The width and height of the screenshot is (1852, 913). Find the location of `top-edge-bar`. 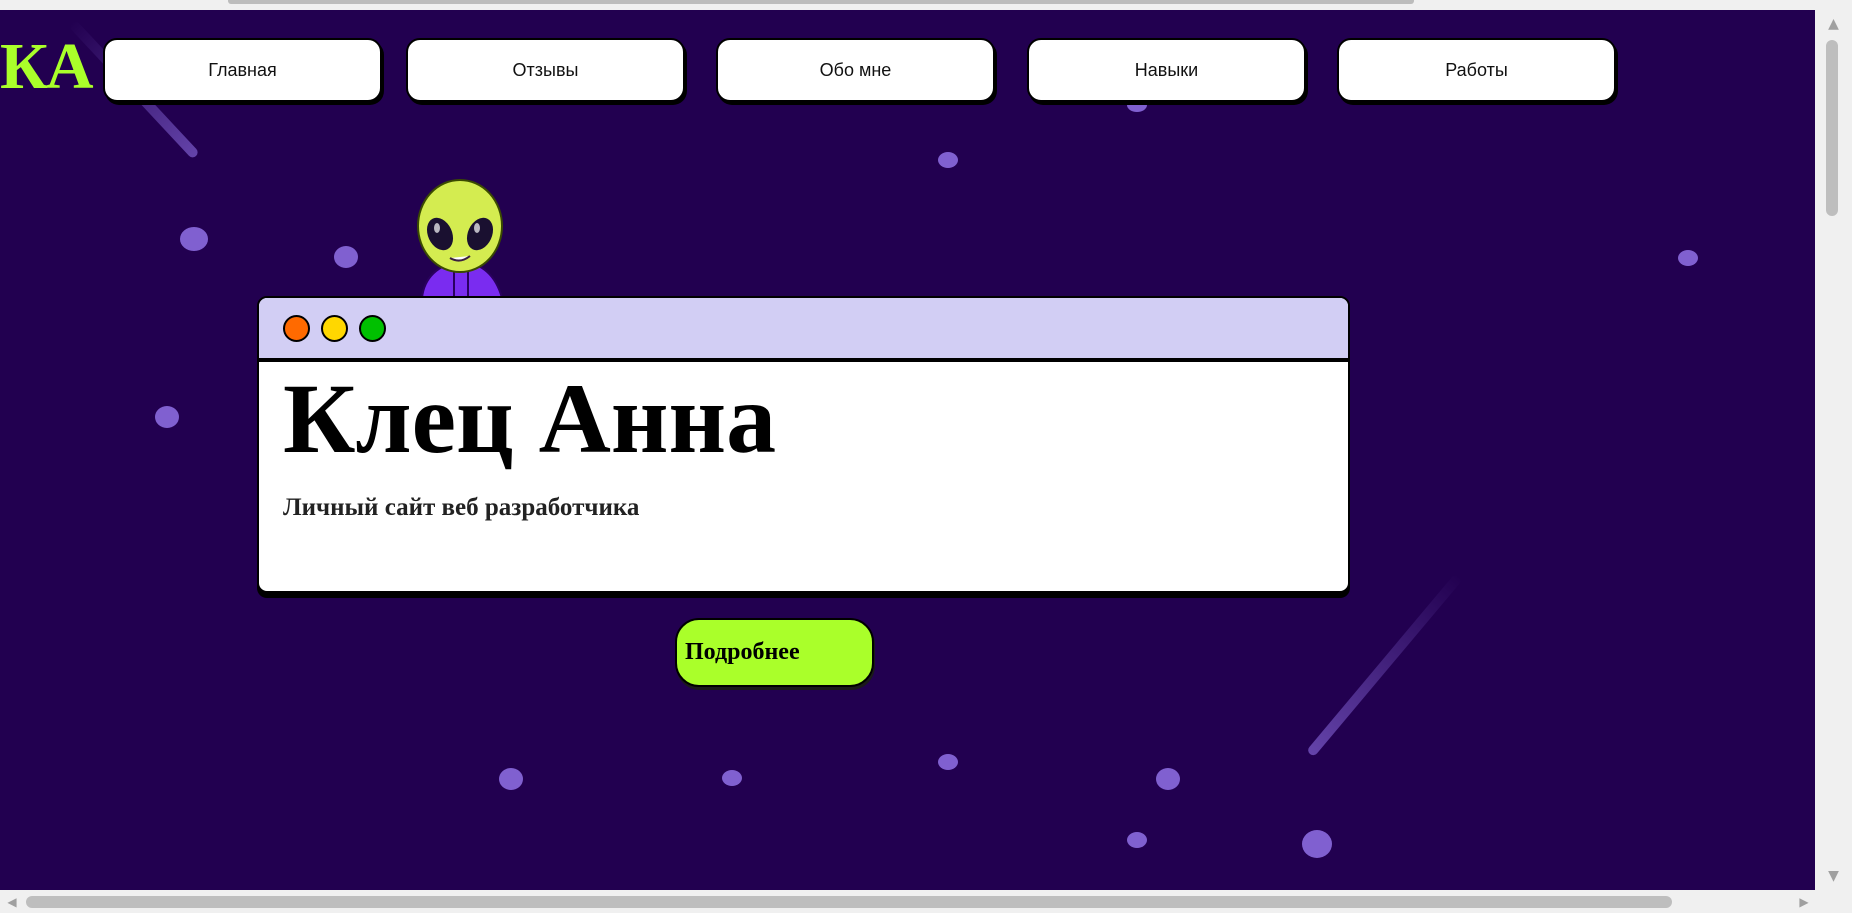

top-edge-bar is located at coordinates (926, 5).